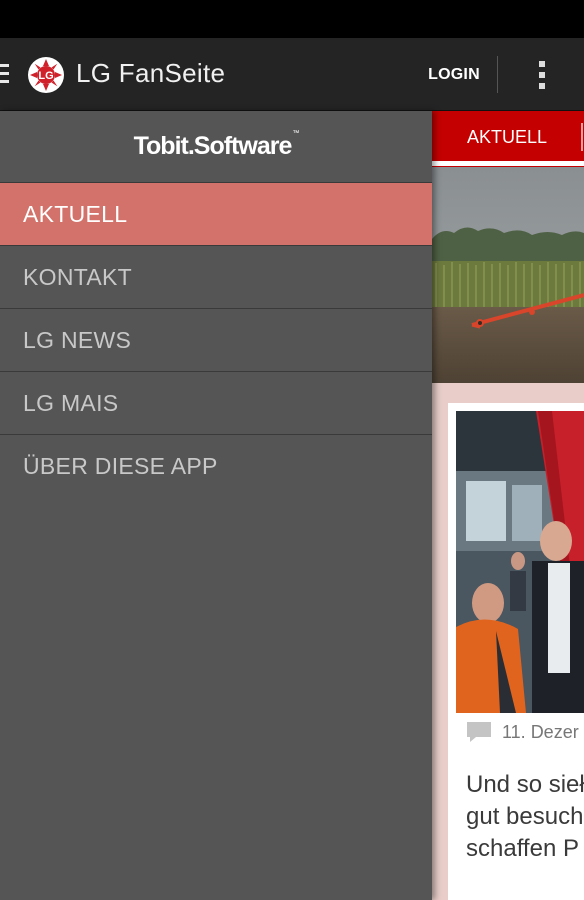 This screenshot has height=900, width=584. What do you see at coordinates (216, 403) in the screenshot?
I see `nav-item-lg-mais: LG MAIS` at bounding box center [216, 403].